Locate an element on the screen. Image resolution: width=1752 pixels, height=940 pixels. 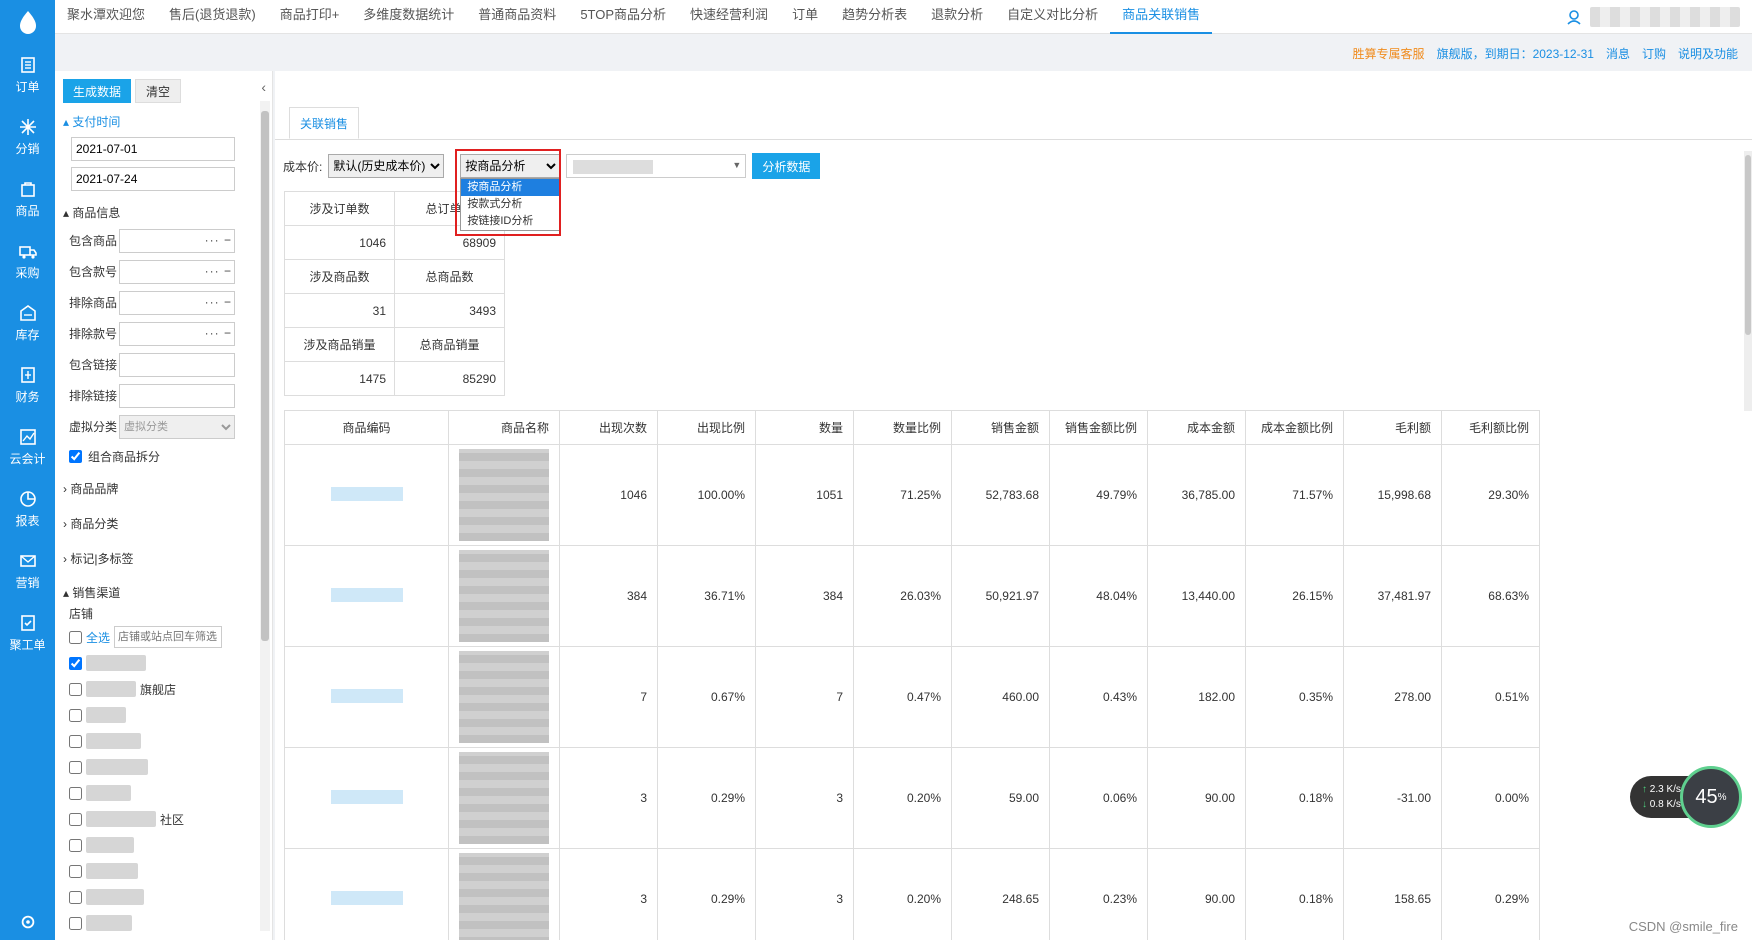
main-scrollbar is located at coordinates (1748, 281).